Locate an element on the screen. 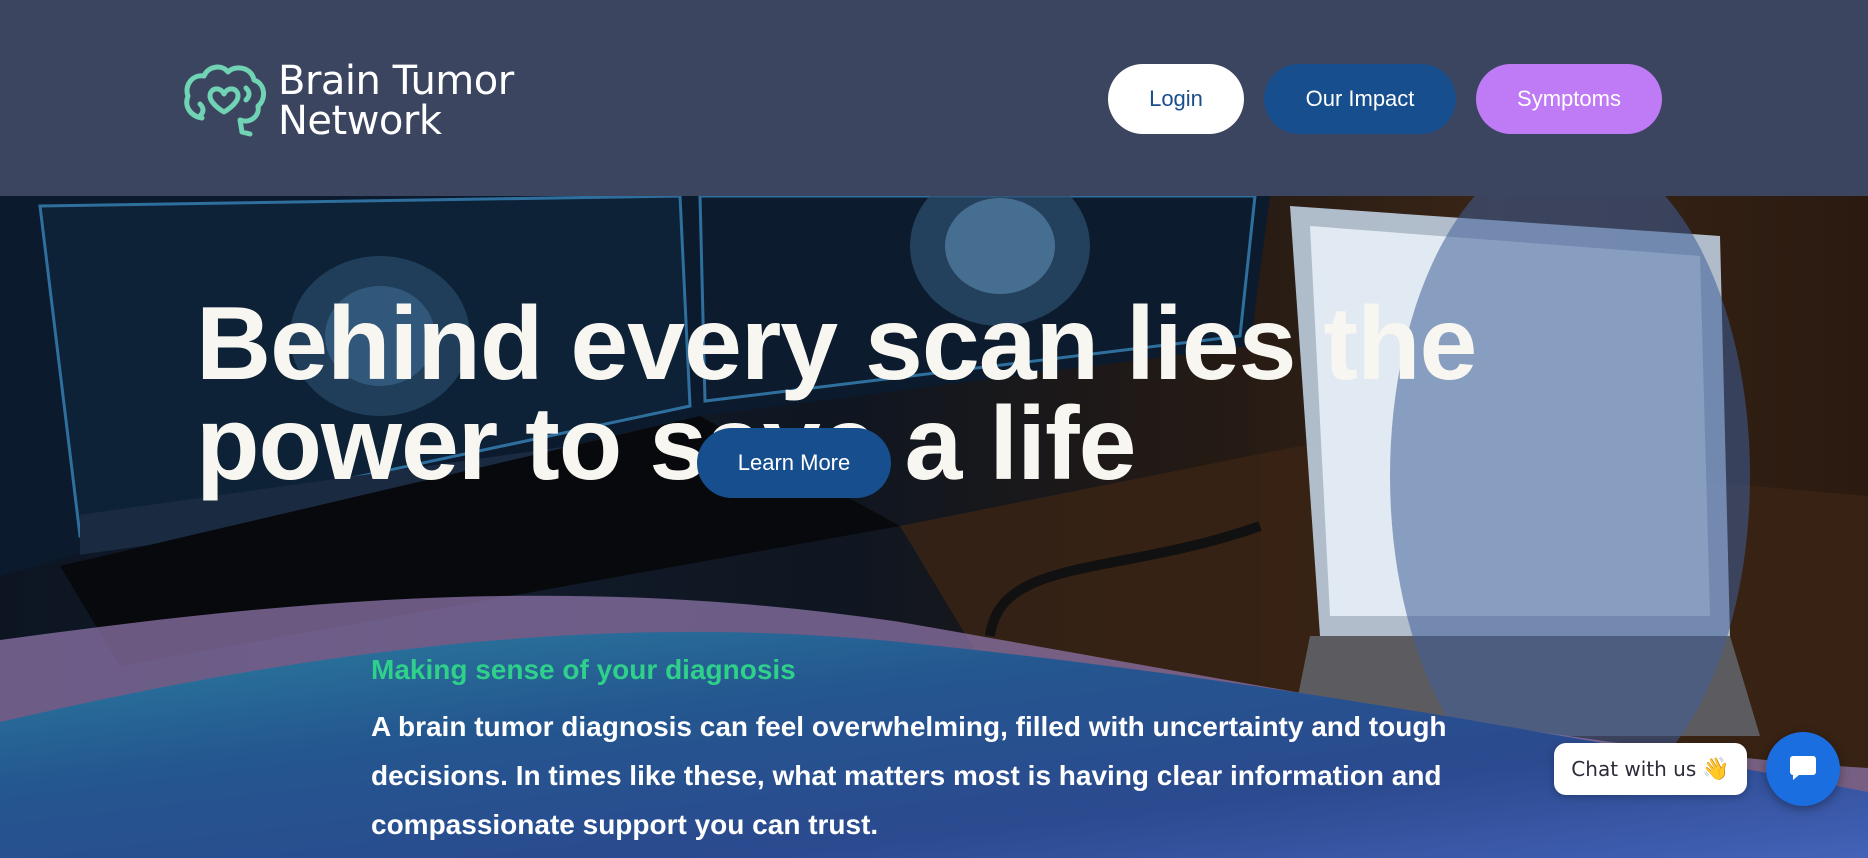 The image size is (1868, 858). brain-heart-icon is located at coordinates (225, 100).